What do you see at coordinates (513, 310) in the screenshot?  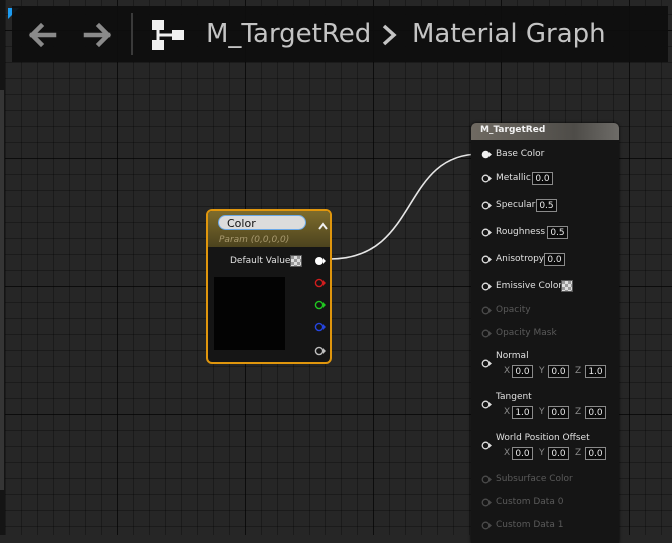 I see `input-label: Opacity` at bounding box center [513, 310].